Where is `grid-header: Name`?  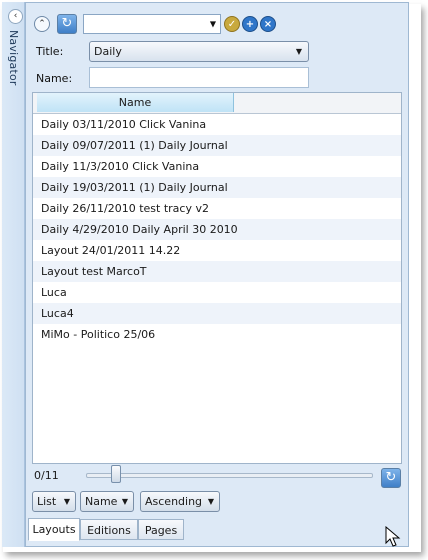
grid-header: Name is located at coordinates (217, 103).